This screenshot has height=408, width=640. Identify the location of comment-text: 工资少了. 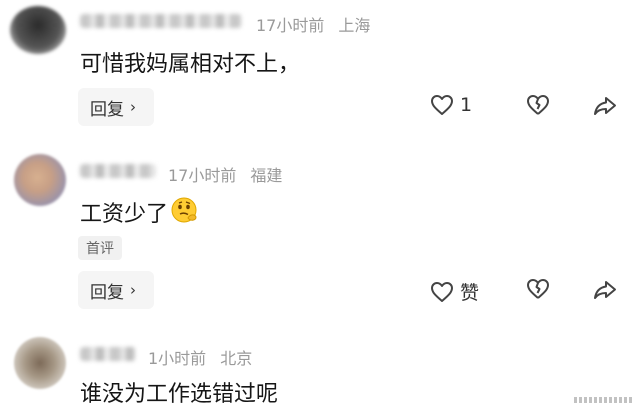
(140, 213).